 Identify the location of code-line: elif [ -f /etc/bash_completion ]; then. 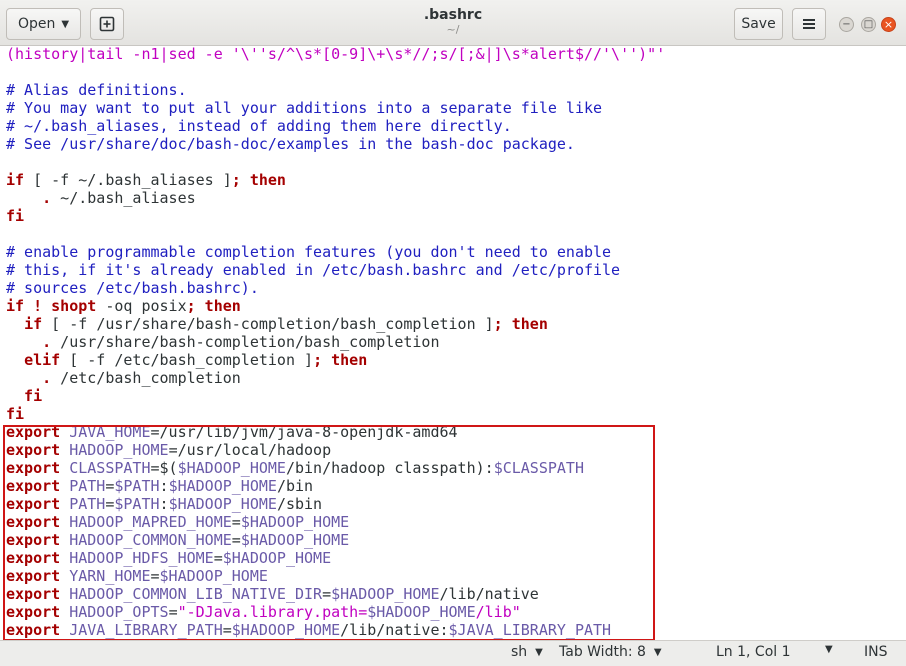
(335, 360).